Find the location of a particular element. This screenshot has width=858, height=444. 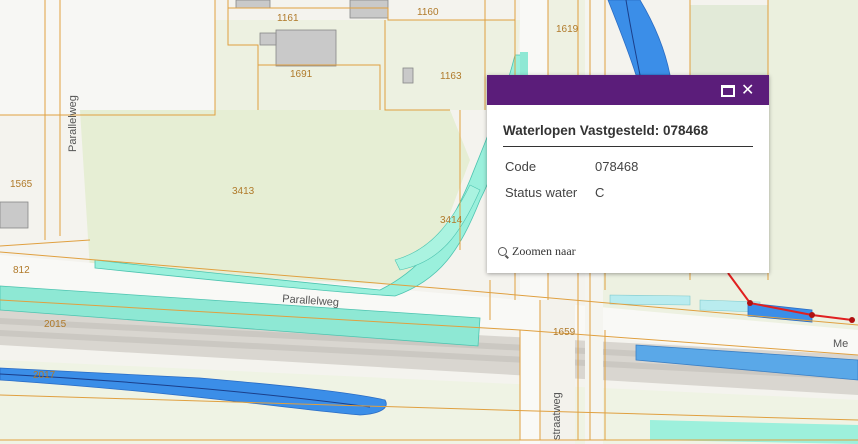

parcel-label: 1565 is located at coordinates (21, 184).